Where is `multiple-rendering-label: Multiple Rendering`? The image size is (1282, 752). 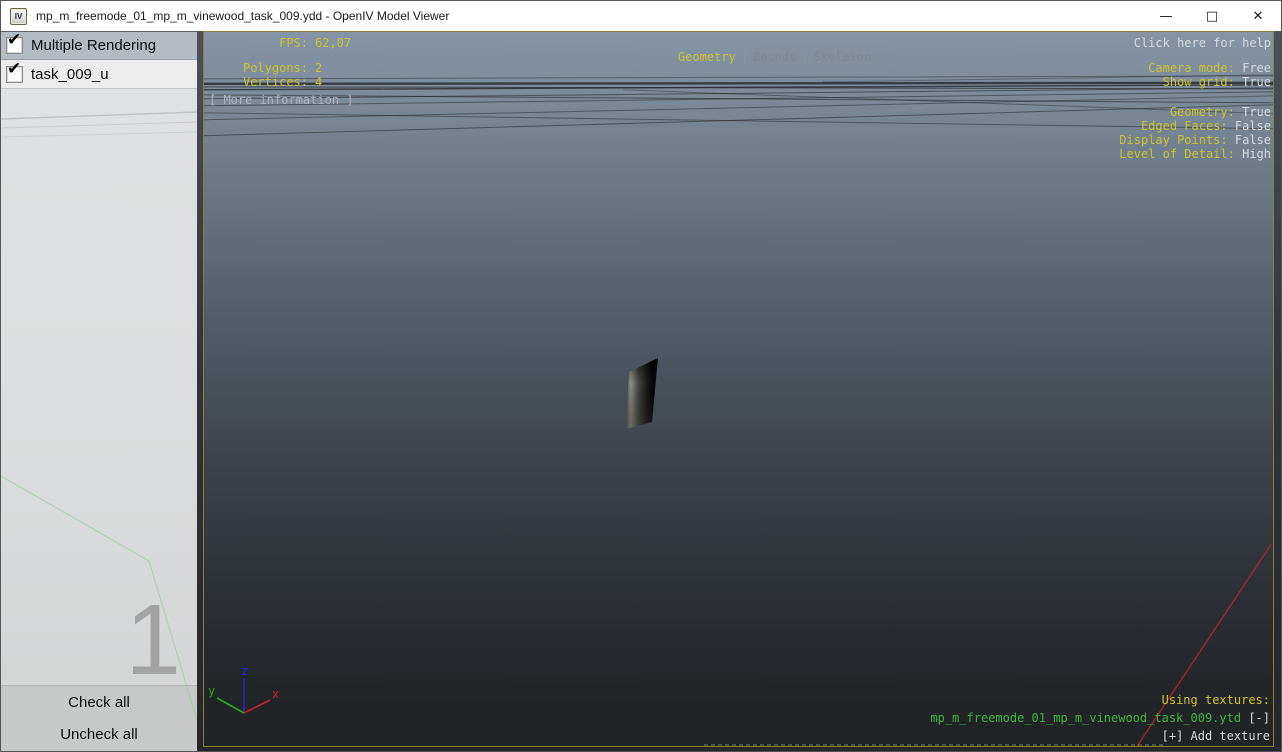
multiple-rendering-label: Multiple Rendering is located at coordinates (94, 45).